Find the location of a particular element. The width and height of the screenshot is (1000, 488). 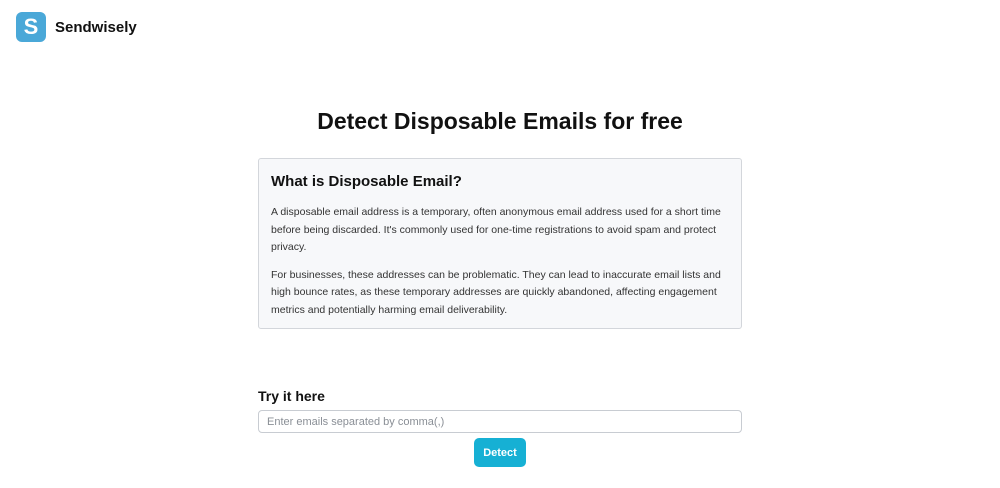

app-header: S Sendwisely is located at coordinates (76, 27).